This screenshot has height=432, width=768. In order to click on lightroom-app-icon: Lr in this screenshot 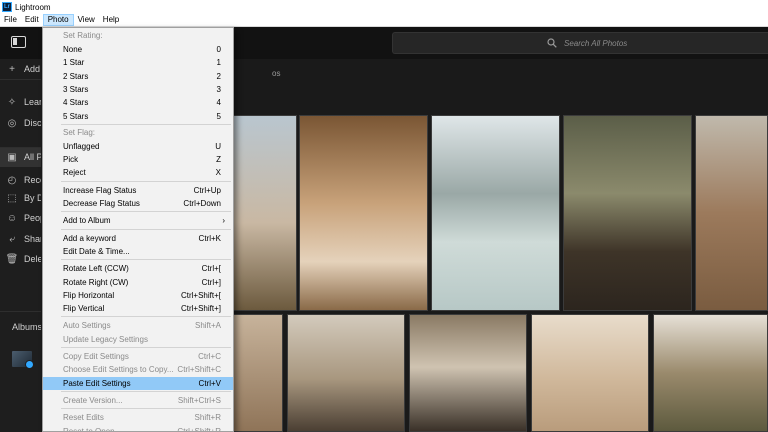, I will do `click(7, 7)`.